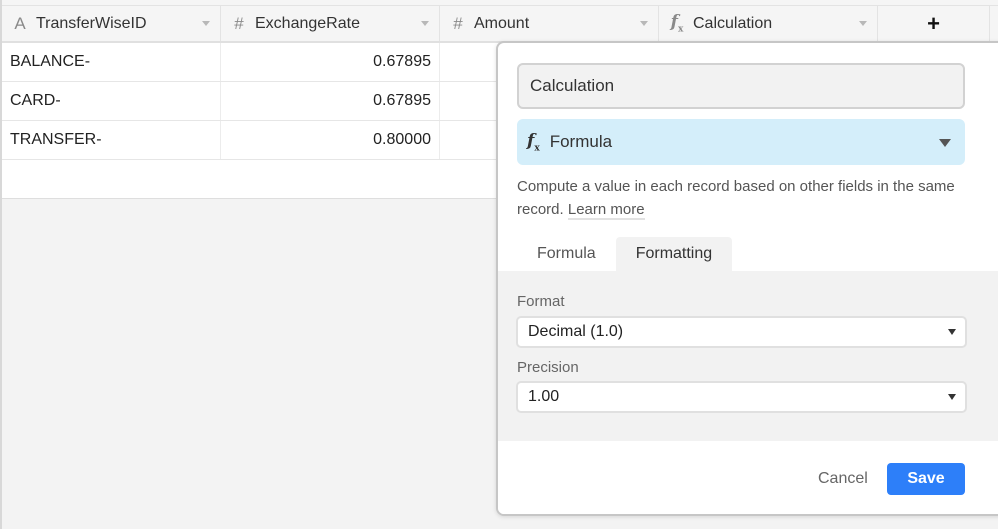 This screenshot has height=529, width=998. What do you see at coordinates (330, 140) in the screenshot?
I see `cell-exchangerate: 0.80000` at bounding box center [330, 140].